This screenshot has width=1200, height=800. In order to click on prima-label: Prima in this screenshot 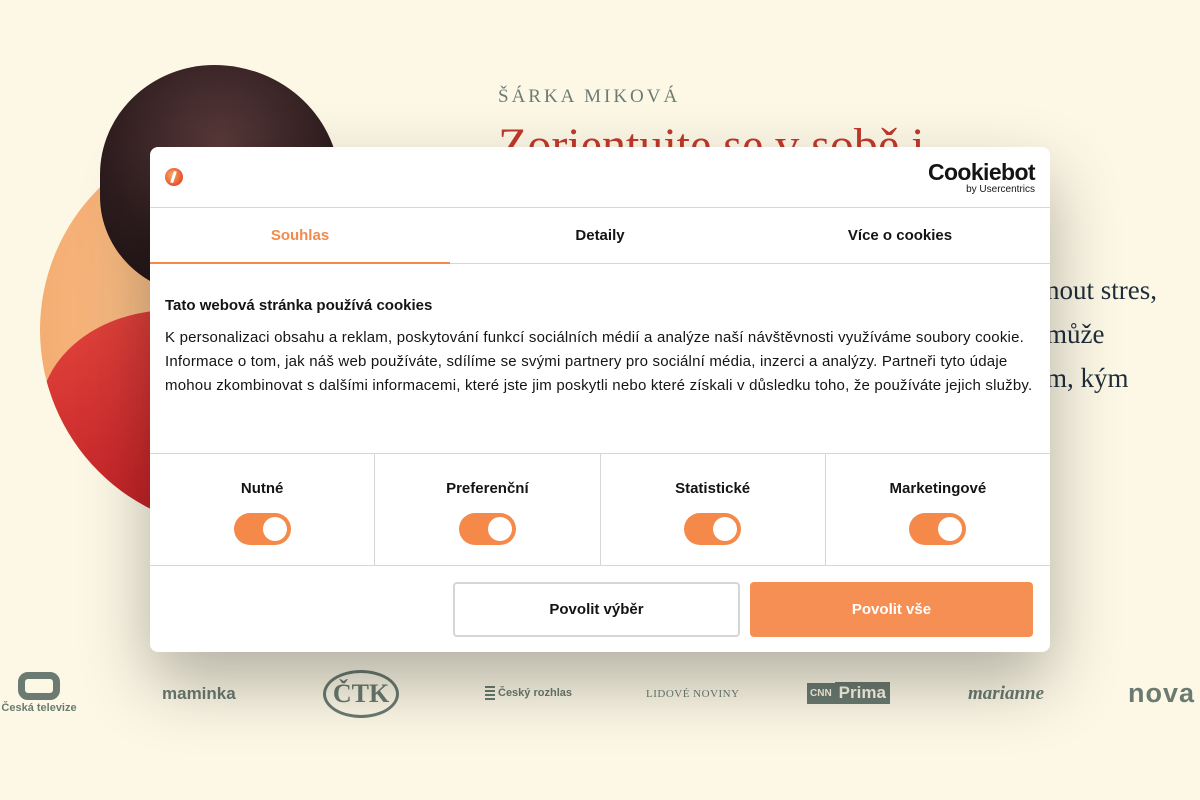, I will do `click(862, 693)`.